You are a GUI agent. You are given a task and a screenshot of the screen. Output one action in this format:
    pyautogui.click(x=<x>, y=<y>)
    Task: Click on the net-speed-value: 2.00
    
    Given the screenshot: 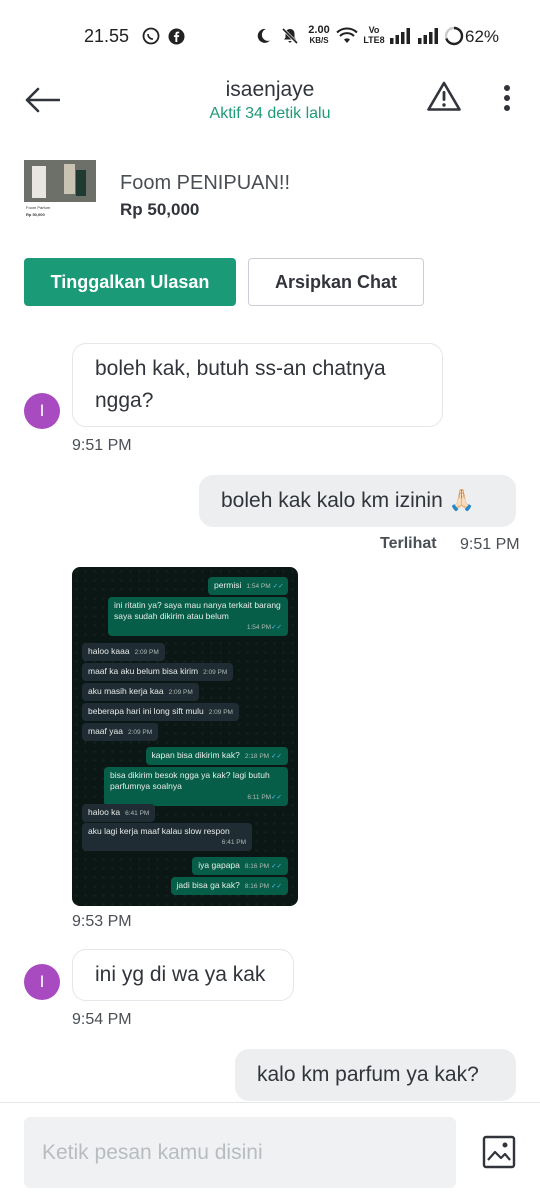 What is the action you would take?
    pyautogui.click(x=319, y=30)
    